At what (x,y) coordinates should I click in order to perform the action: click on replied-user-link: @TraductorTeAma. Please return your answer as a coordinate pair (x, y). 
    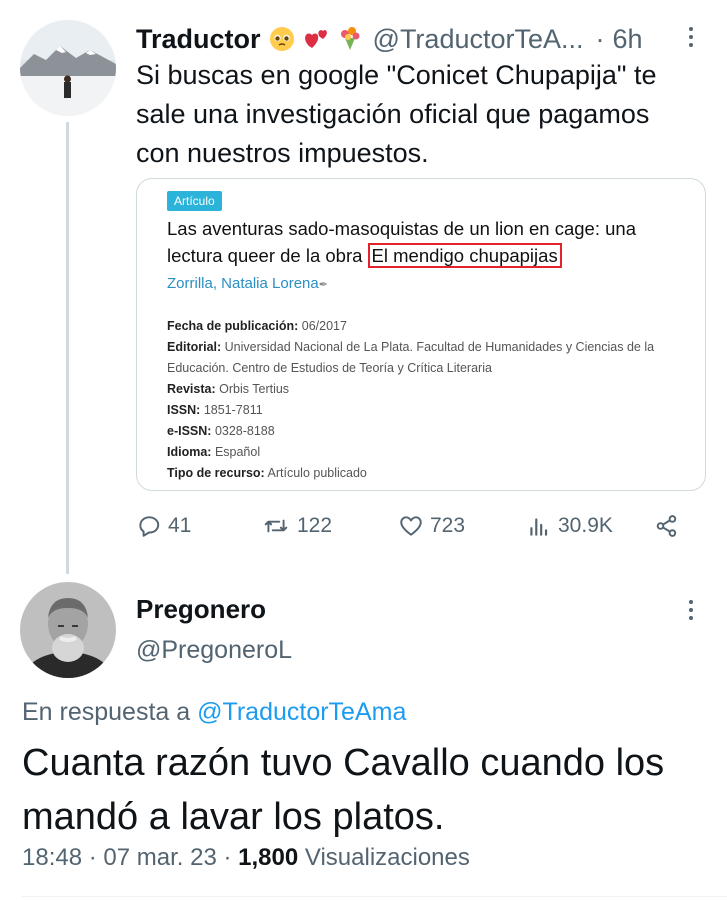
    Looking at the image, I should click on (301, 712).